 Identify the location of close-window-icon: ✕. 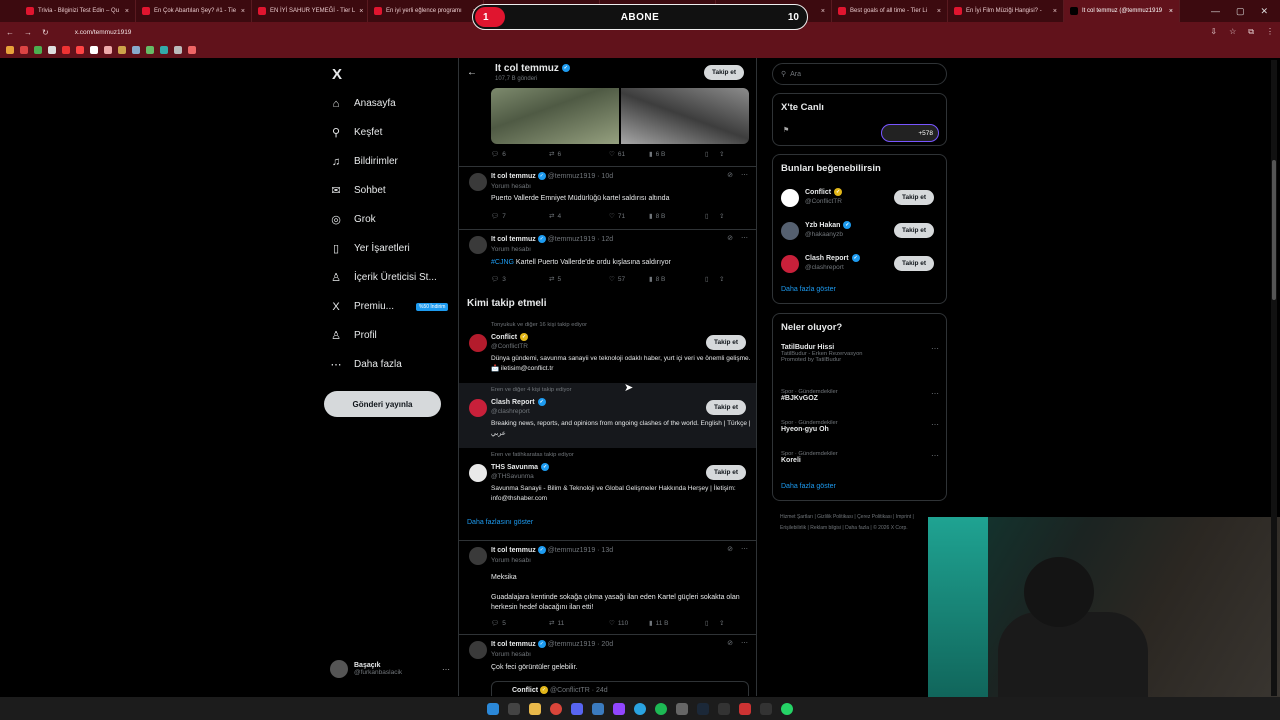
(1264, 11).